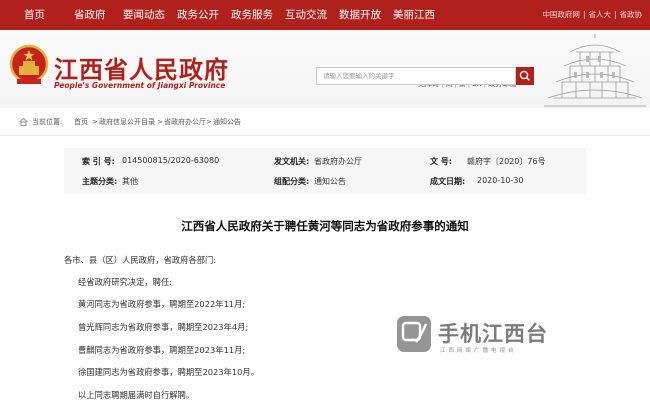  Describe the element at coordinates (130, 181) in the screenshot. I see `theme-value: 其他` at that location.